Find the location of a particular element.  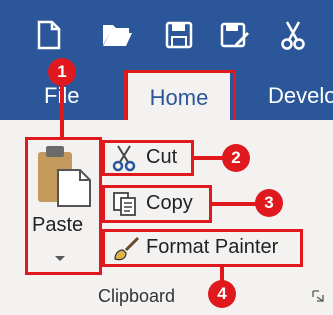

tab-developer: Develo is located at coordinates (300, 96).